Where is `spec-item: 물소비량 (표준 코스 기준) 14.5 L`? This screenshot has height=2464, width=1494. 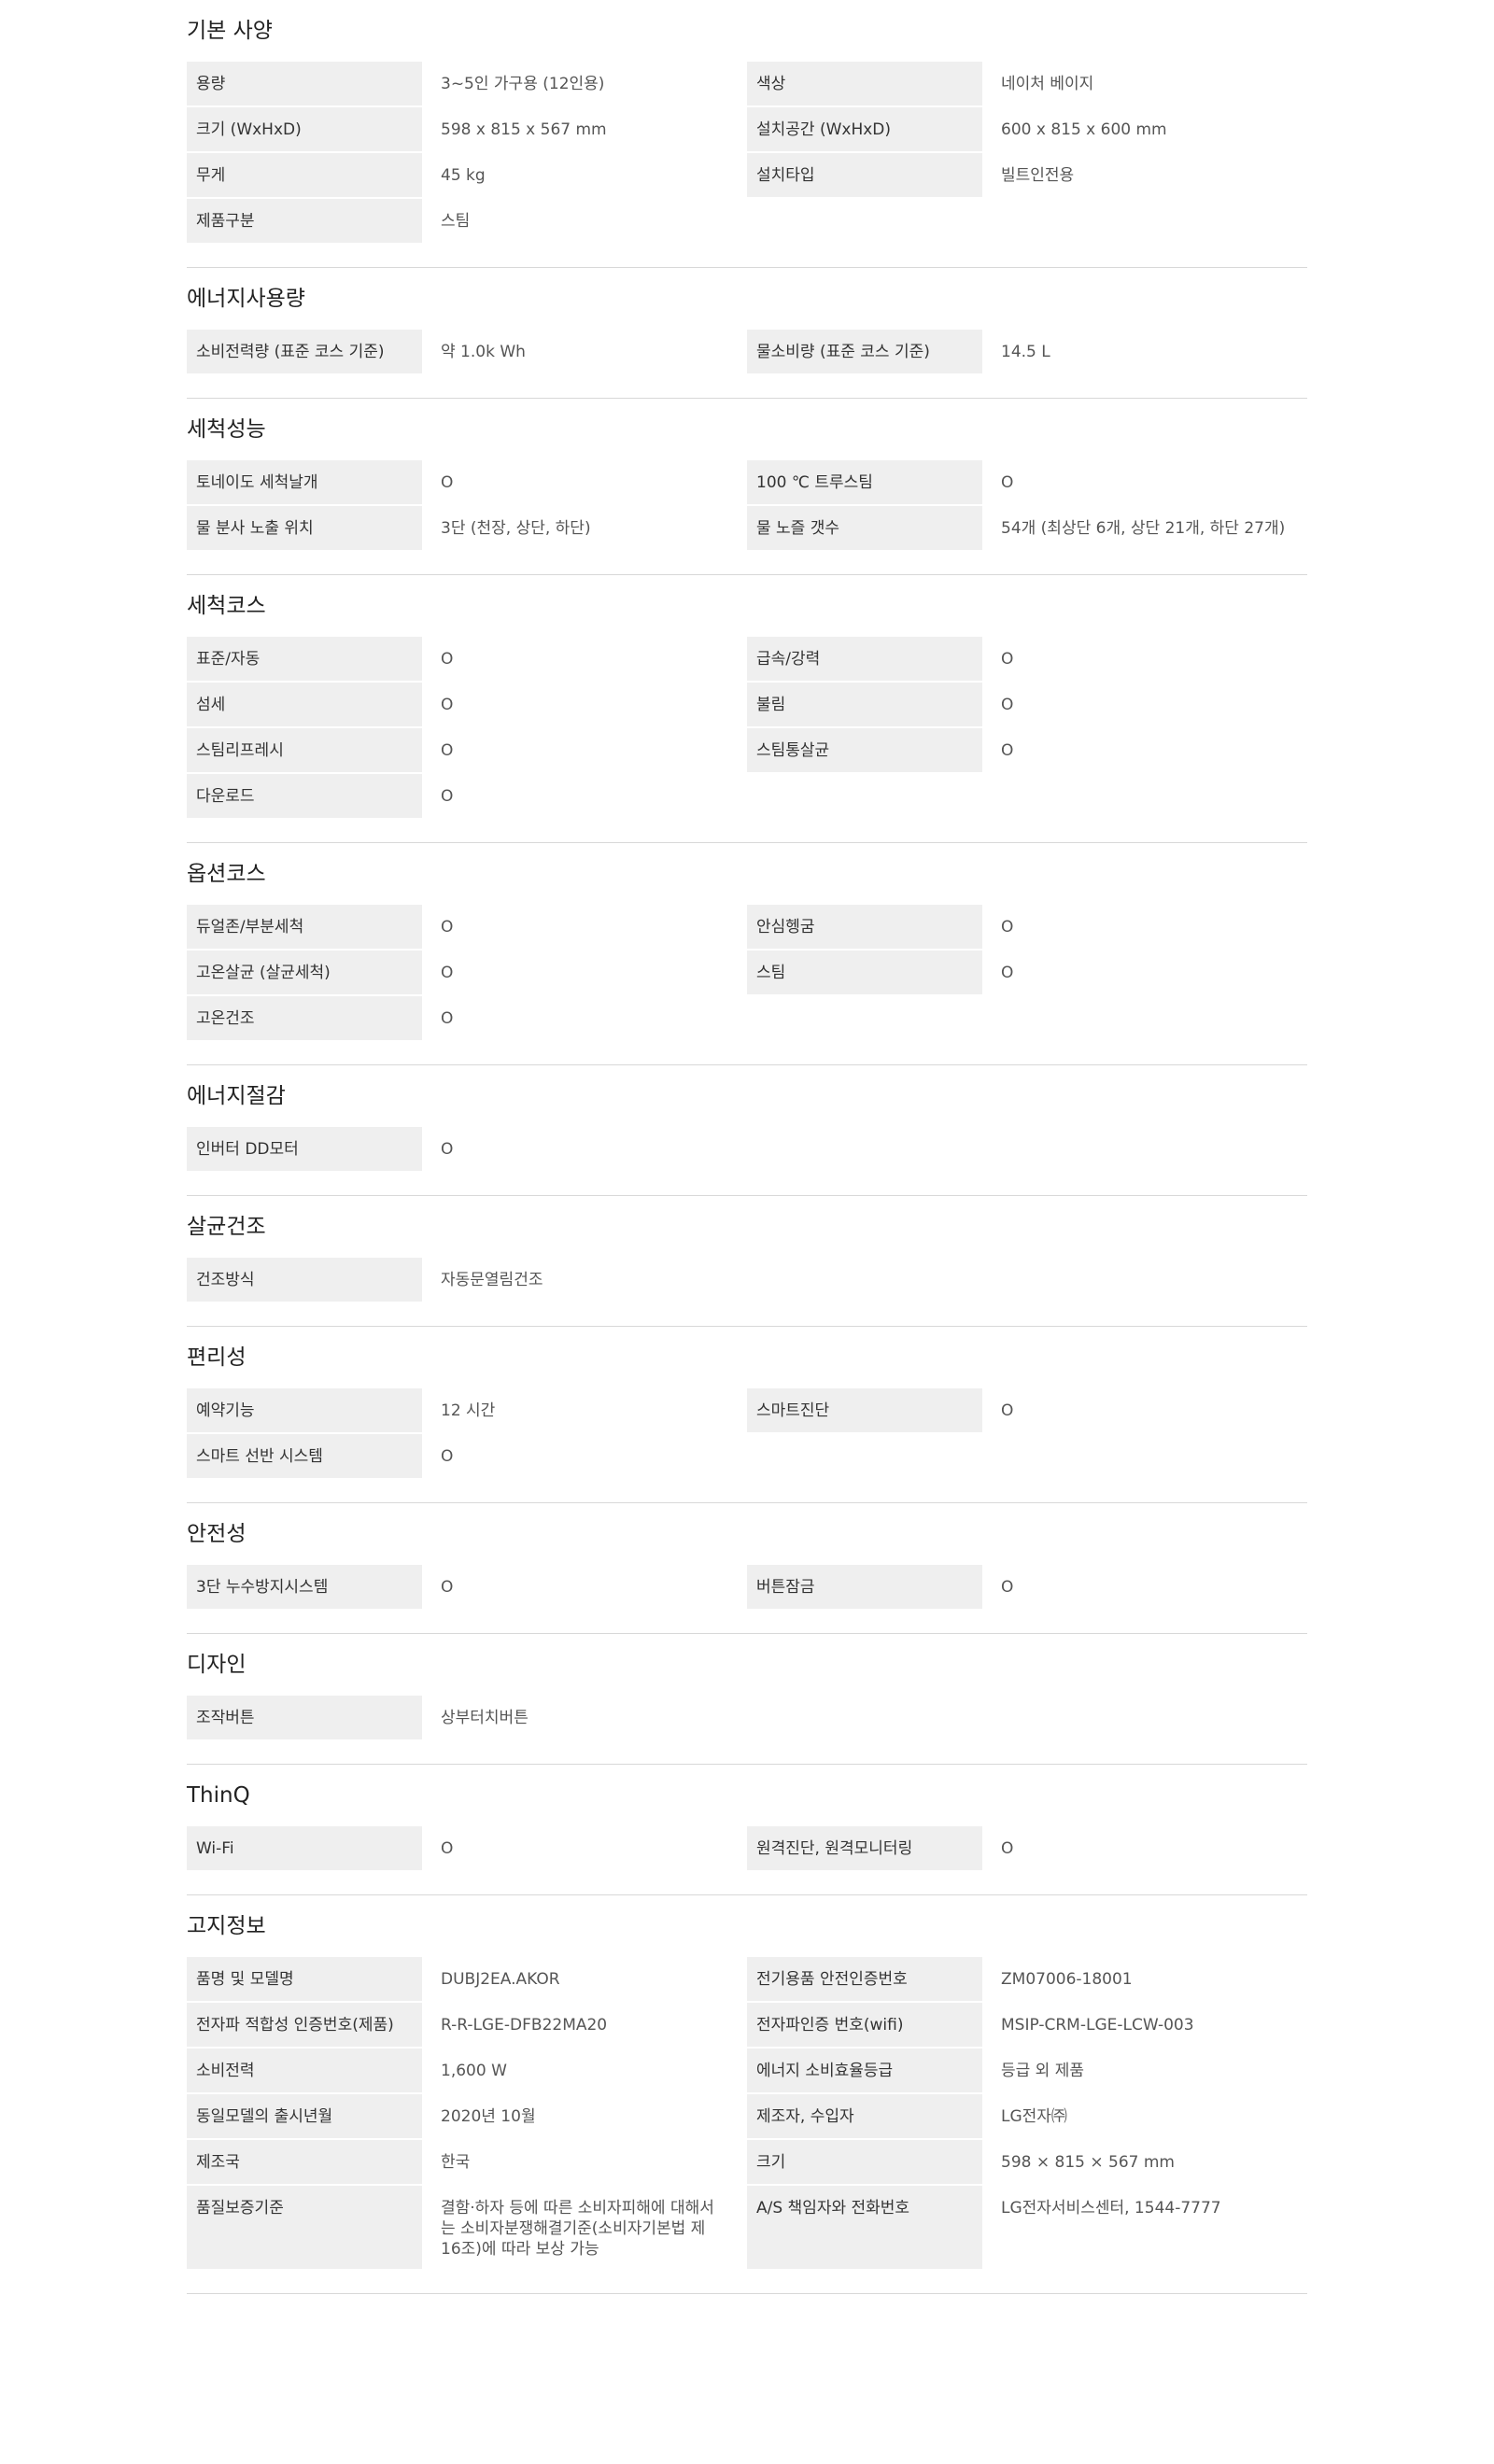
spec-item: 물소비량 (표준 코스 기준) 14.5 L is located at coordinates (1027, 351).